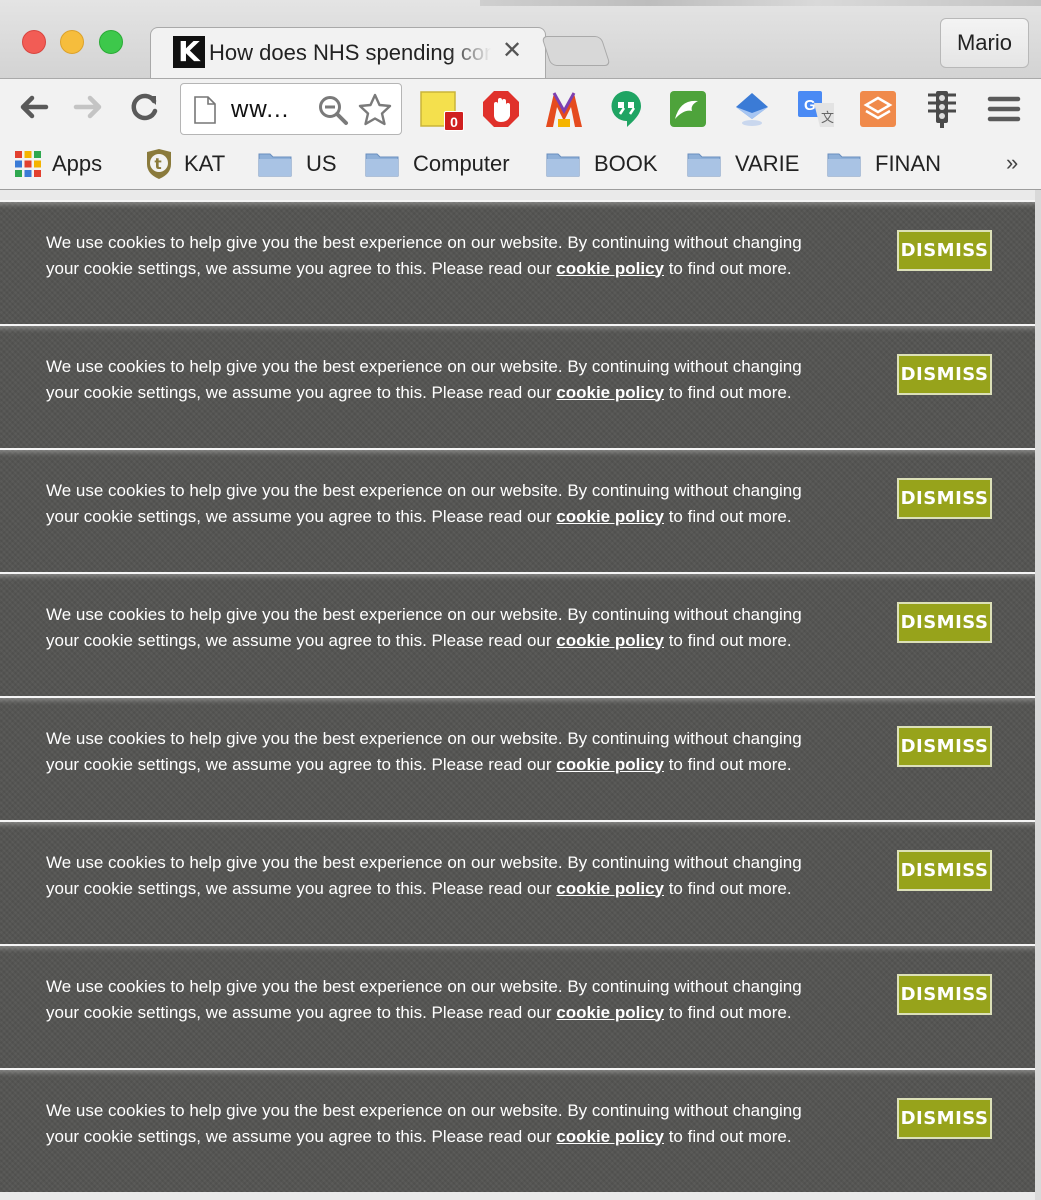  Describe the element at coordinates (437, 164) in the screenshot. I see `bookmark-folder-computer: Computer` at that location.